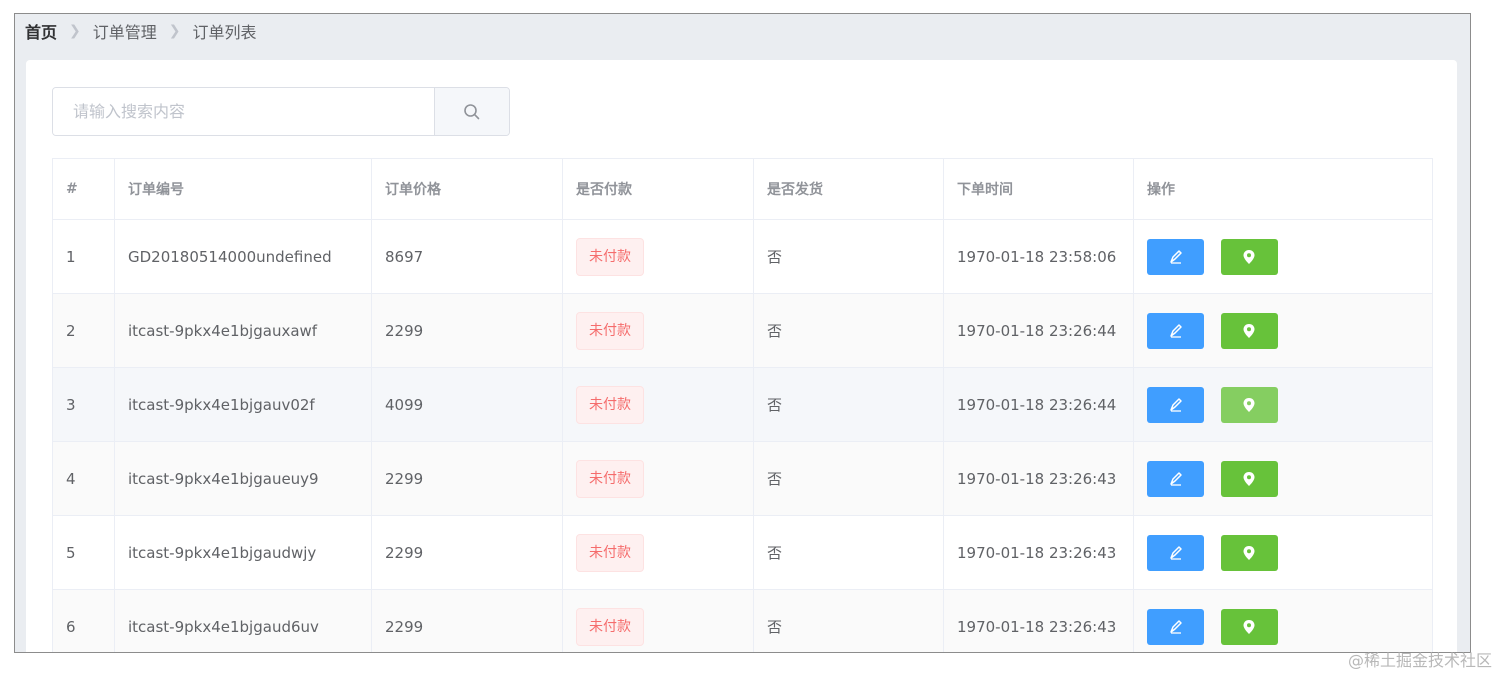 Image resolution: width=1500 pixels, height=679 pixels. I want to click on header-shipped: 是否发货, so click(848, 189).